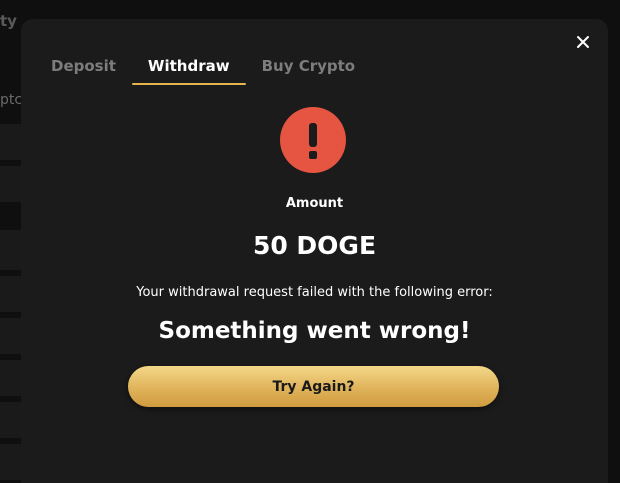 Image resolution: width=620 pixels, height=483 pixels. I want to click on error-title: Something went wrong!, so click(314, 331).